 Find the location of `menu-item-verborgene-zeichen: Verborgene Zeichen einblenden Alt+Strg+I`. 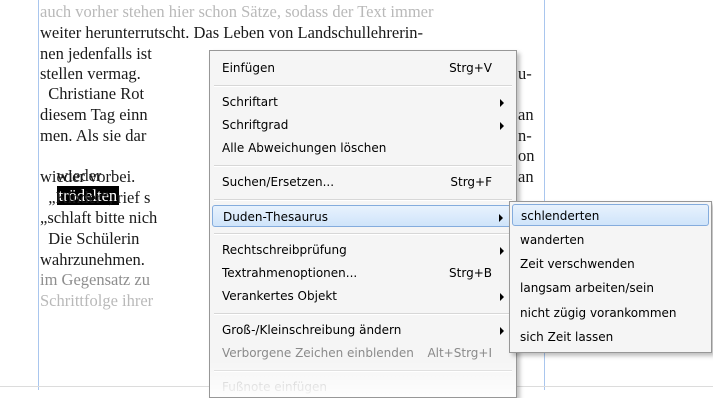

menu-item-verborgene-zeichen: Verborgene Zeichen einblenden Alt+Strg+I is located at coordinates (363, 353).